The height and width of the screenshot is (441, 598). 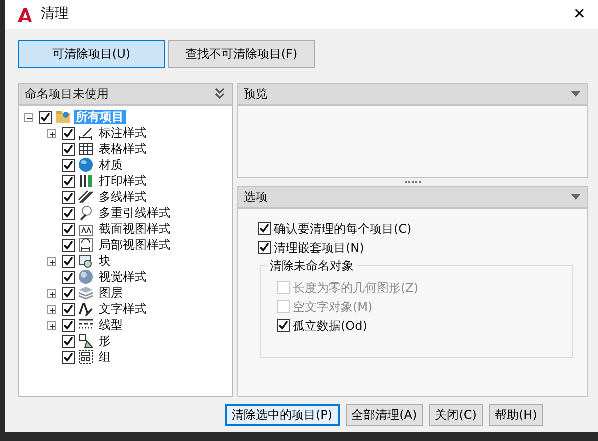 I want to click on tree-item: 材质, so click(x=111, y=165).